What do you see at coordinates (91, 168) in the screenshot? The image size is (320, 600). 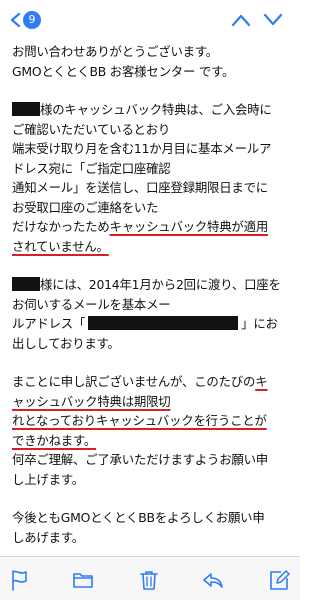 I see `email-line: ドレス宛に「ご指定口座確認` at bounding box center [91, 168].